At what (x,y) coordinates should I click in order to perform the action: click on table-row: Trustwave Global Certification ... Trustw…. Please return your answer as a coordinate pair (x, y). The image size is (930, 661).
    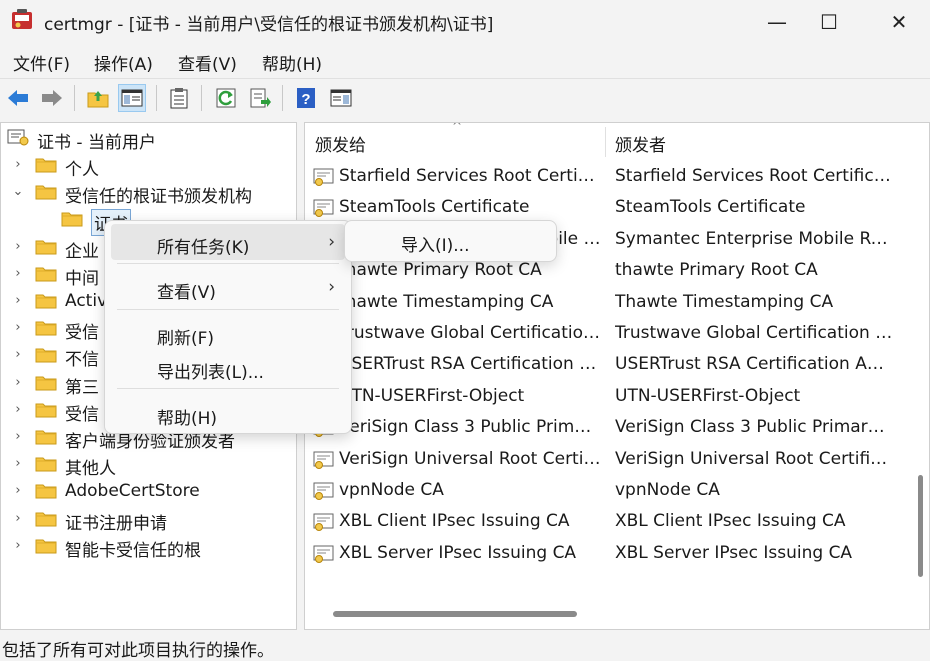
    Looking at the image, I should click on (605, 333).